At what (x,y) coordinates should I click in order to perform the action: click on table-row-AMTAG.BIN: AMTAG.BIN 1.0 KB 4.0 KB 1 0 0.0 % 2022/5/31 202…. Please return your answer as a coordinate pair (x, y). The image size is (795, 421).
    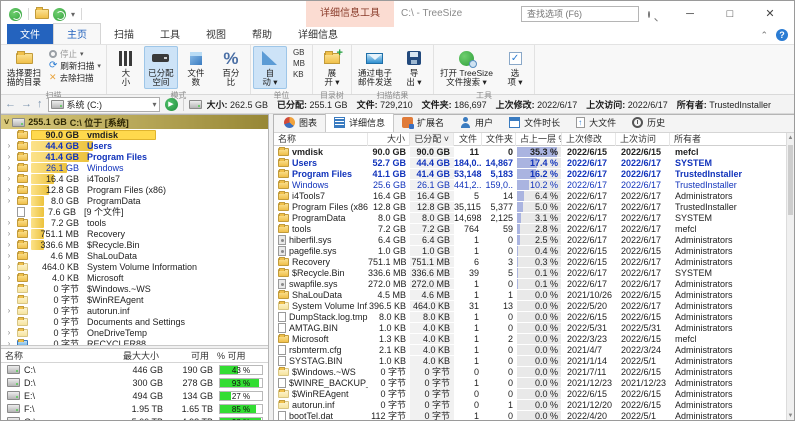
    Looking at the image, I should click on (534, 327).